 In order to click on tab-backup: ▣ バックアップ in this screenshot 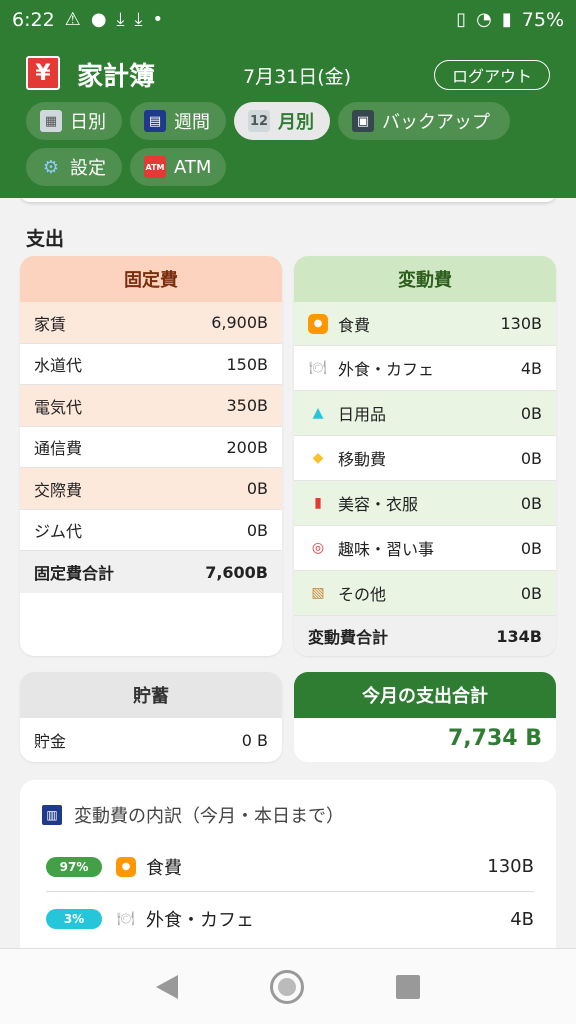, I will do `click(424, 121)`.